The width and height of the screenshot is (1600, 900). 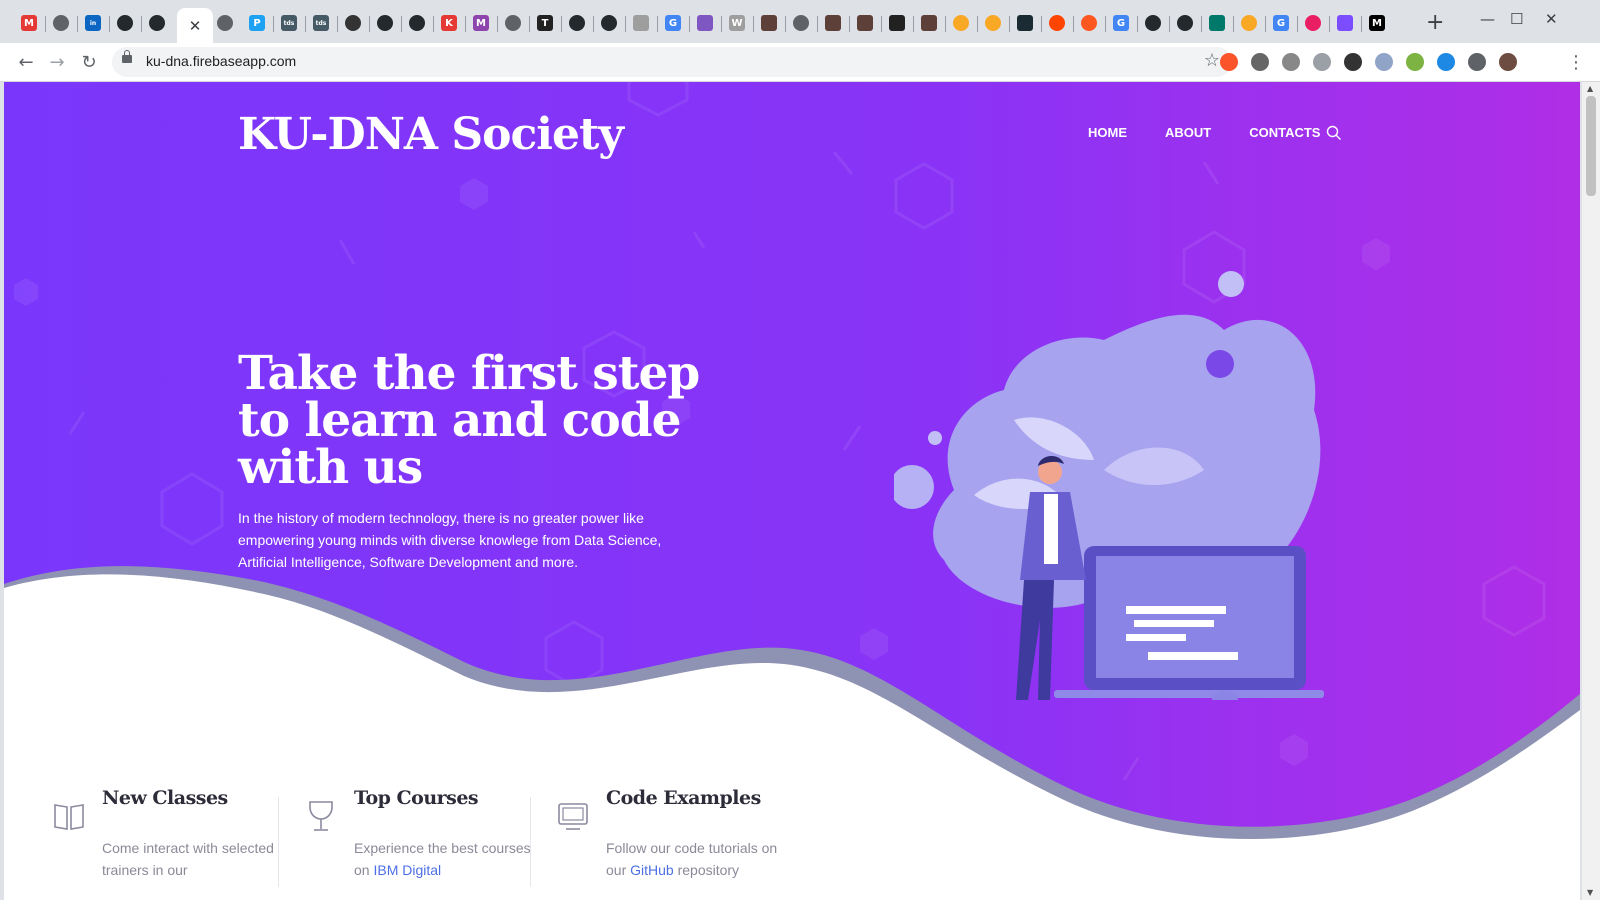 What do you see at coordinates (1516, 19) in the screenshot?
I see `maximize-button: ☐` at bounding box center [1516, 19].